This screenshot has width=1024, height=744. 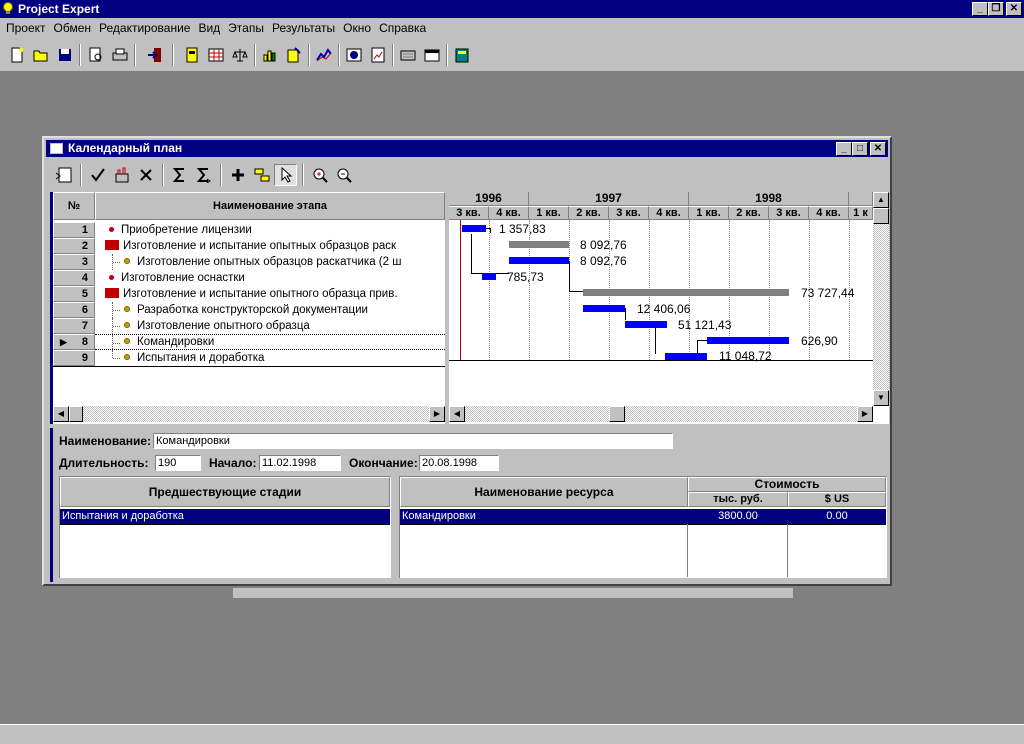 I want to click on stage-row: Испытания и доработка, so click(x=270, y=358).